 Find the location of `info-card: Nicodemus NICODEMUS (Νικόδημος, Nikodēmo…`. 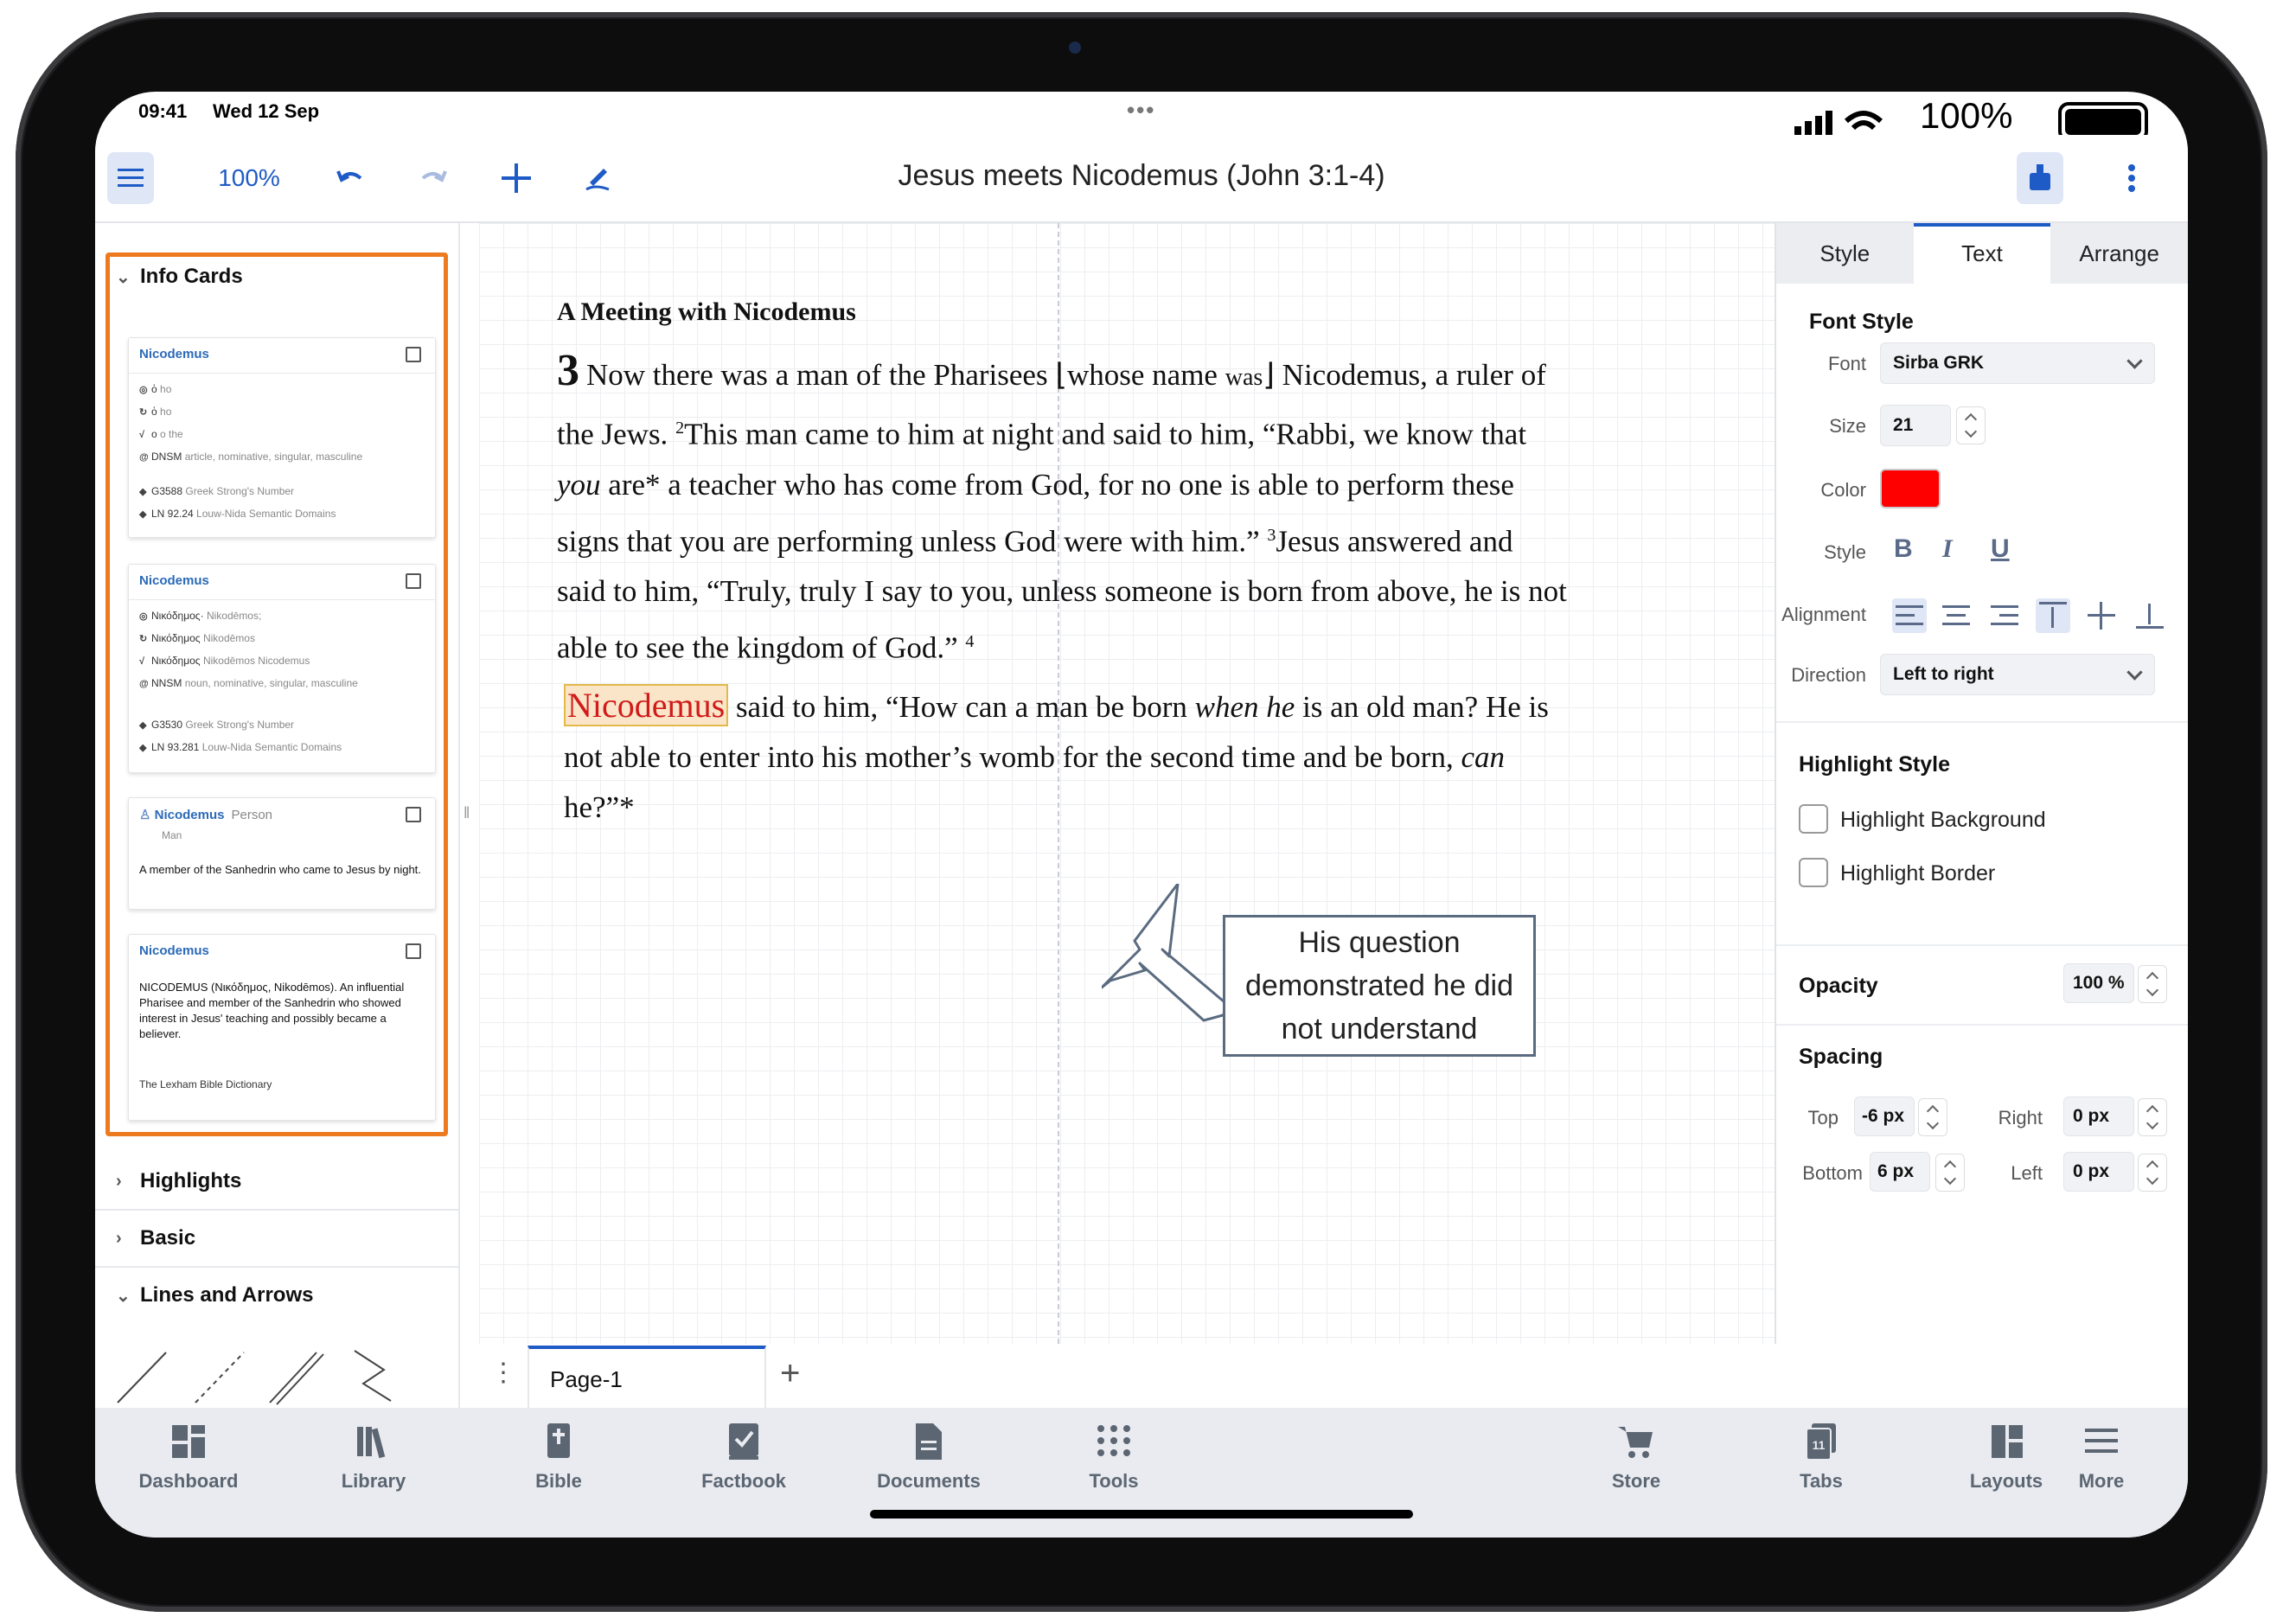

info-card: Nicodemus NICODEMUS (Νικόδημος, Nikodēmo… is located at coordinates (282, 1027).